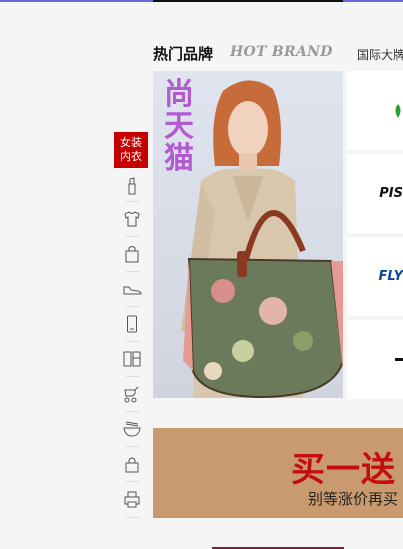 Image resolution: width=403 pixels, height=549 pixels. Describe the element at coordinates (391, 193) in the screenshot. I see `brand-logo-text: PIS` at that location.